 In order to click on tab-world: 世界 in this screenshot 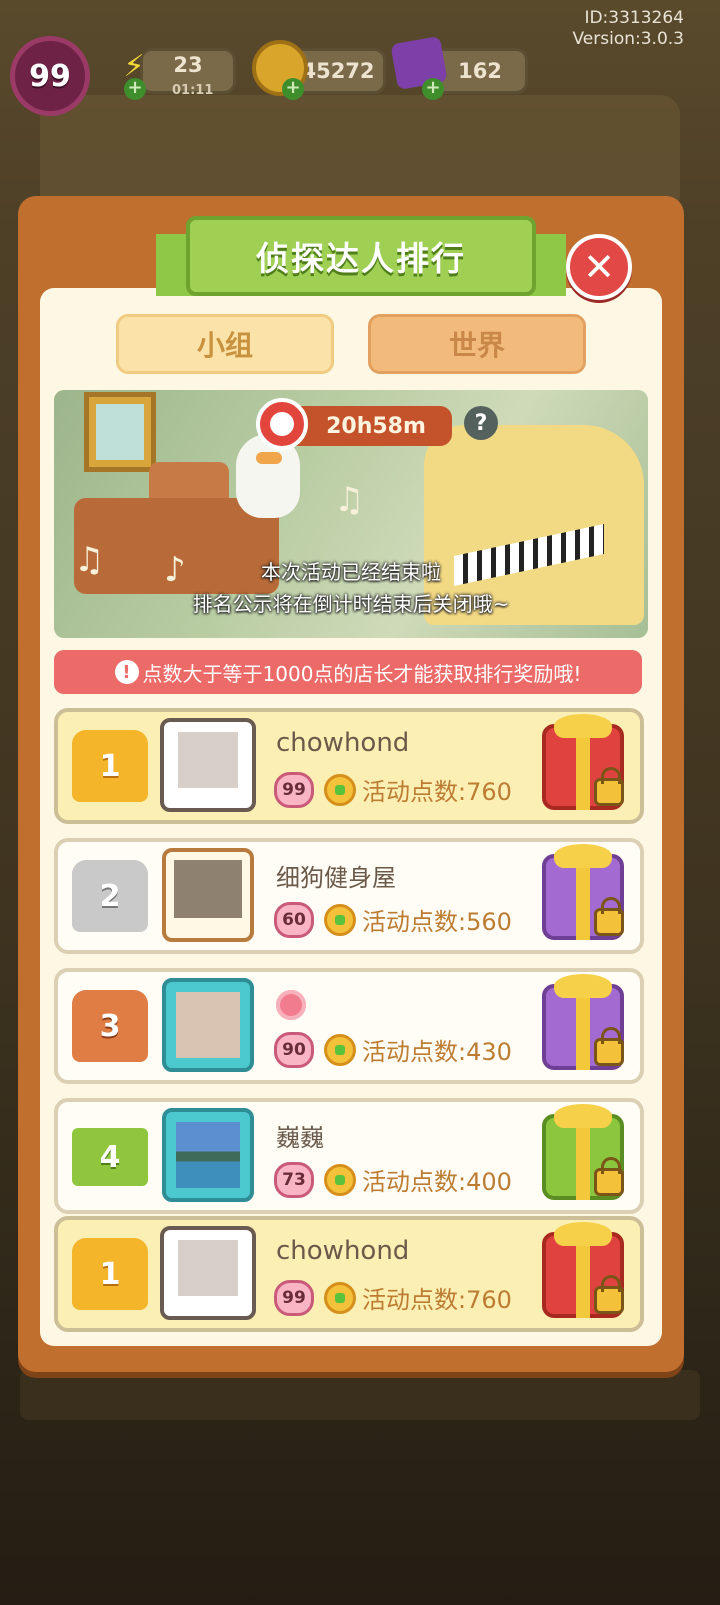, I will do `click(477, 344)`.